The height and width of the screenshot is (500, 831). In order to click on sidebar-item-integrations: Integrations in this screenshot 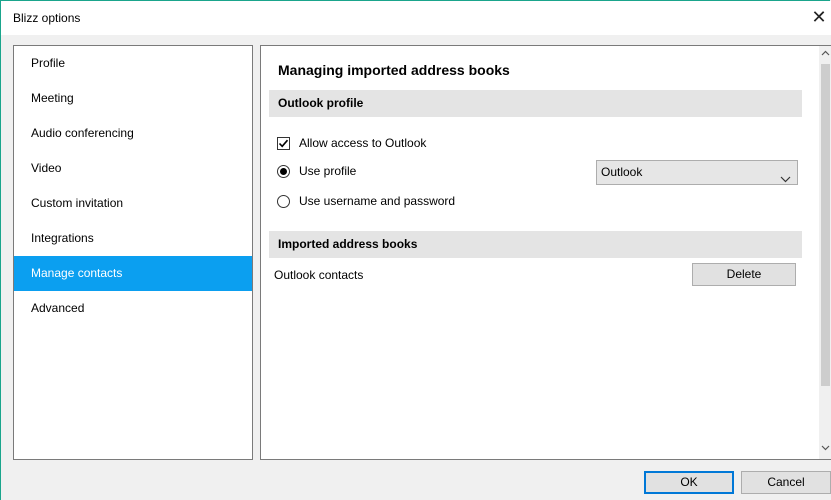, I will do `click(133, 238)`.